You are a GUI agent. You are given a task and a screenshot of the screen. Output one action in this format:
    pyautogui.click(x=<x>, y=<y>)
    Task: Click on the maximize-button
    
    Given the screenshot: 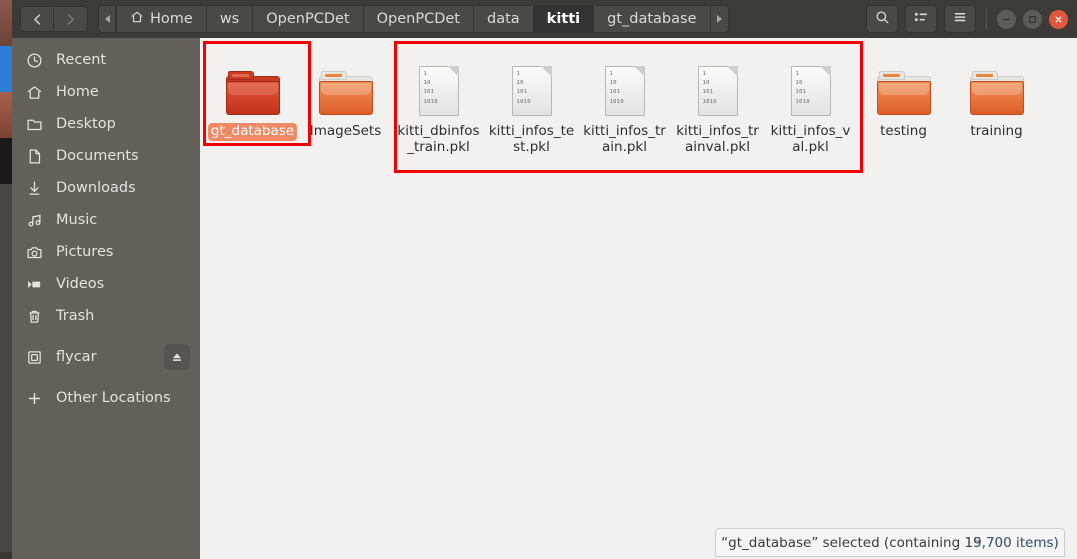 What is the action you would take?
    pyautogui.click(x=1032, y=19)
    